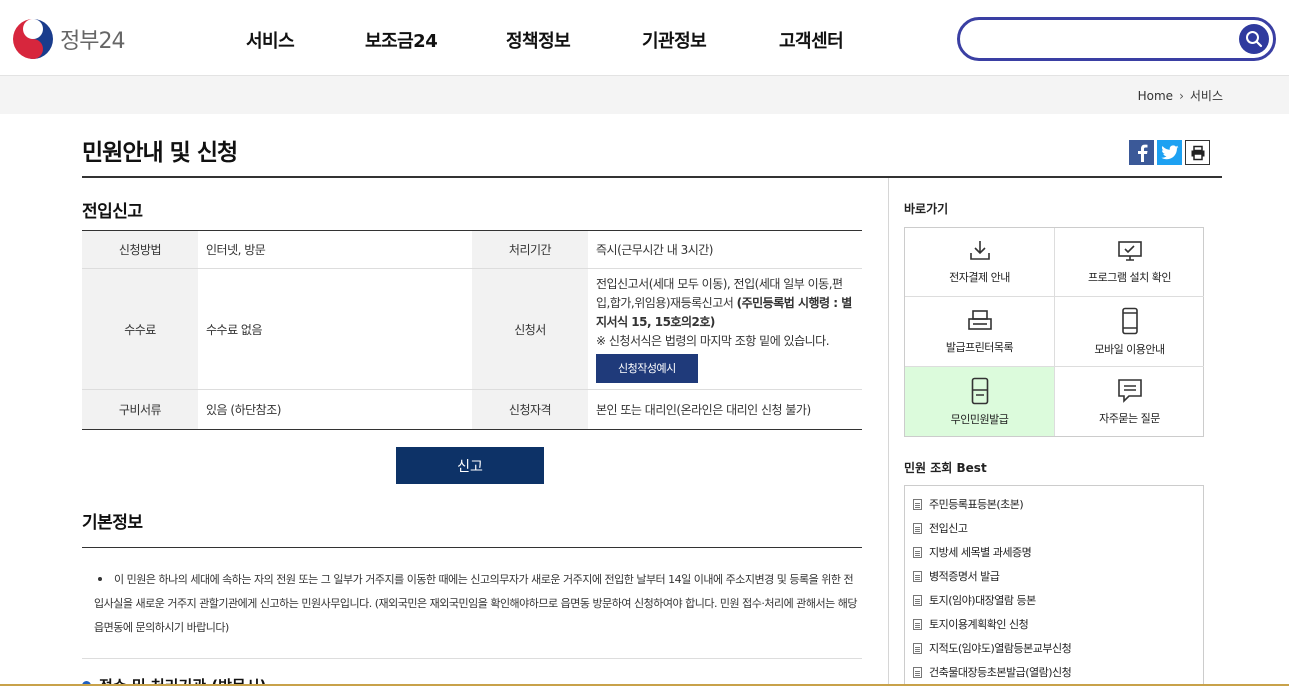 The height and width of the screenshot is (686, 1289). I want to click on header: 정부24 서비스 보조금24 정책정보 기관정보 고객센터, so click(644, 38).